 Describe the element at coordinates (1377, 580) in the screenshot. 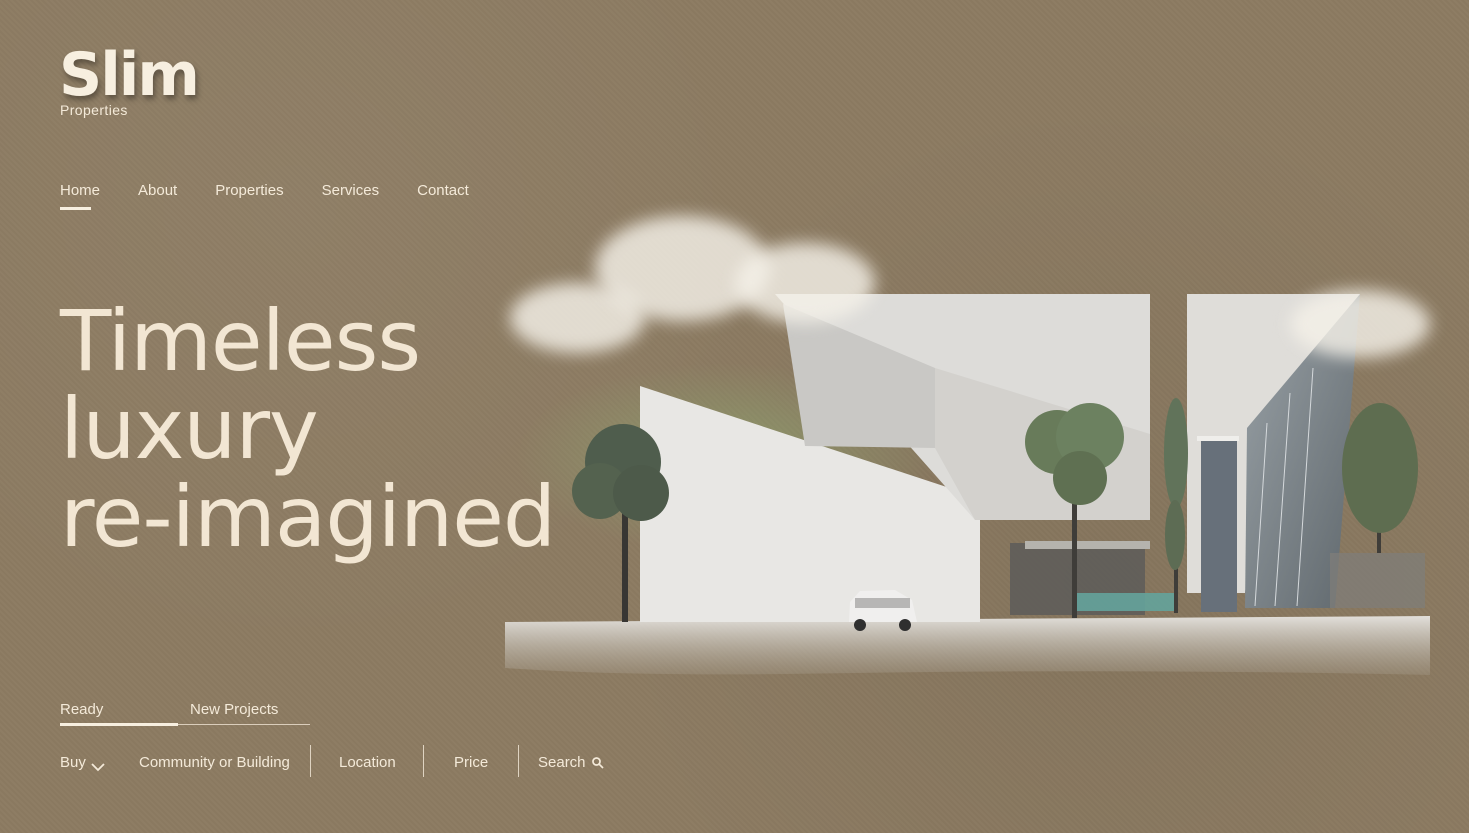

I see `side-wall` at that location.